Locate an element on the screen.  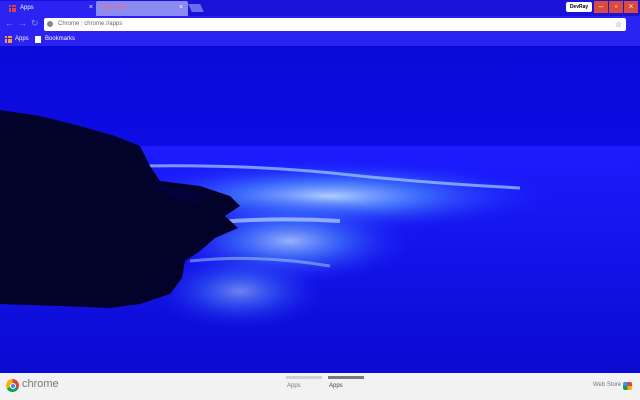
apps-page-footer: chrome Apps Apps Web Store is located at coordinates (320, 386).